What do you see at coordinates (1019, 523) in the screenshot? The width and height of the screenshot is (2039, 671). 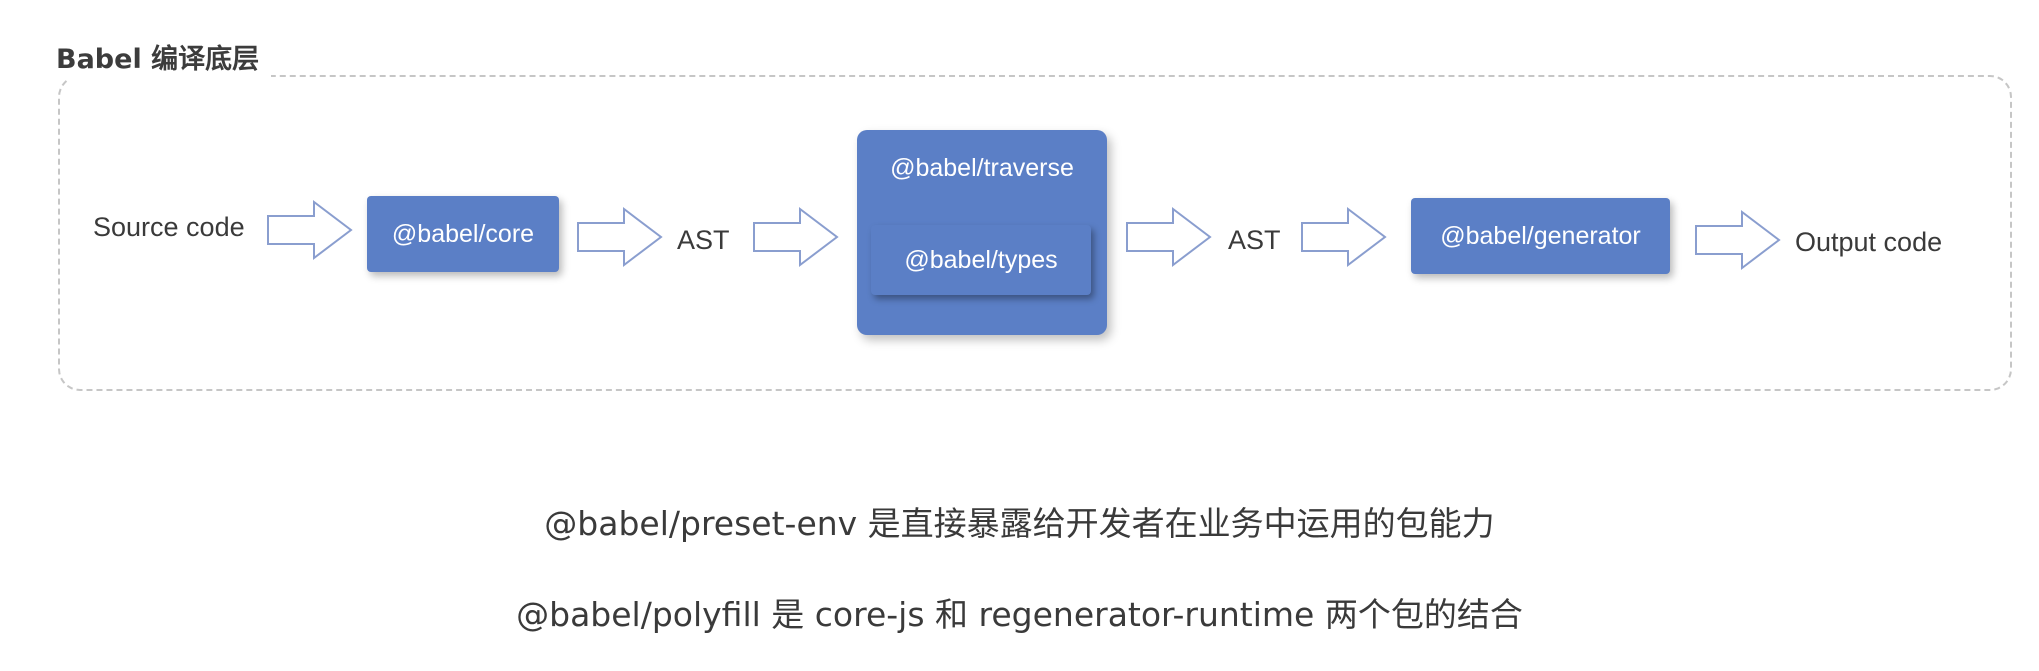 I see `caption-preset-env: @babel/preset-env 是直接暴露给开发者在业务中运用的包能力` at bounding box center [1019, 523].